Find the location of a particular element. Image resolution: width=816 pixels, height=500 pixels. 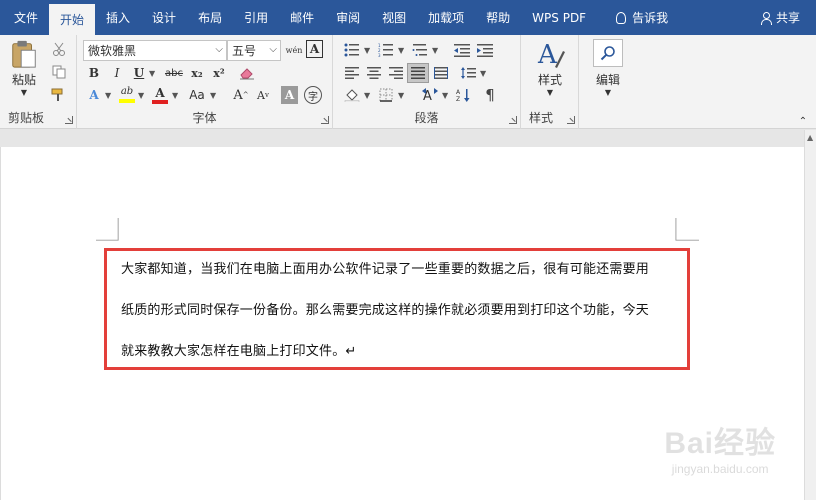

copy-button is located at coordinates (59, 72).